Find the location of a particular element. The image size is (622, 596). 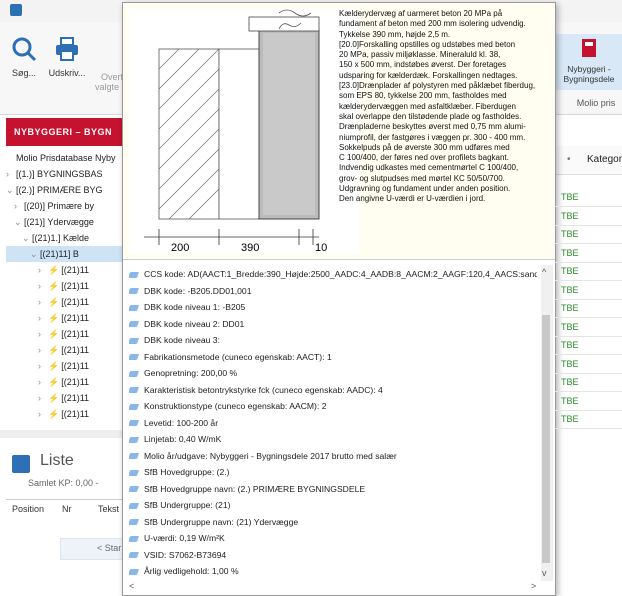

tree-item: Molio Prisdatabase Nyby is located at coordinates (68, 158).